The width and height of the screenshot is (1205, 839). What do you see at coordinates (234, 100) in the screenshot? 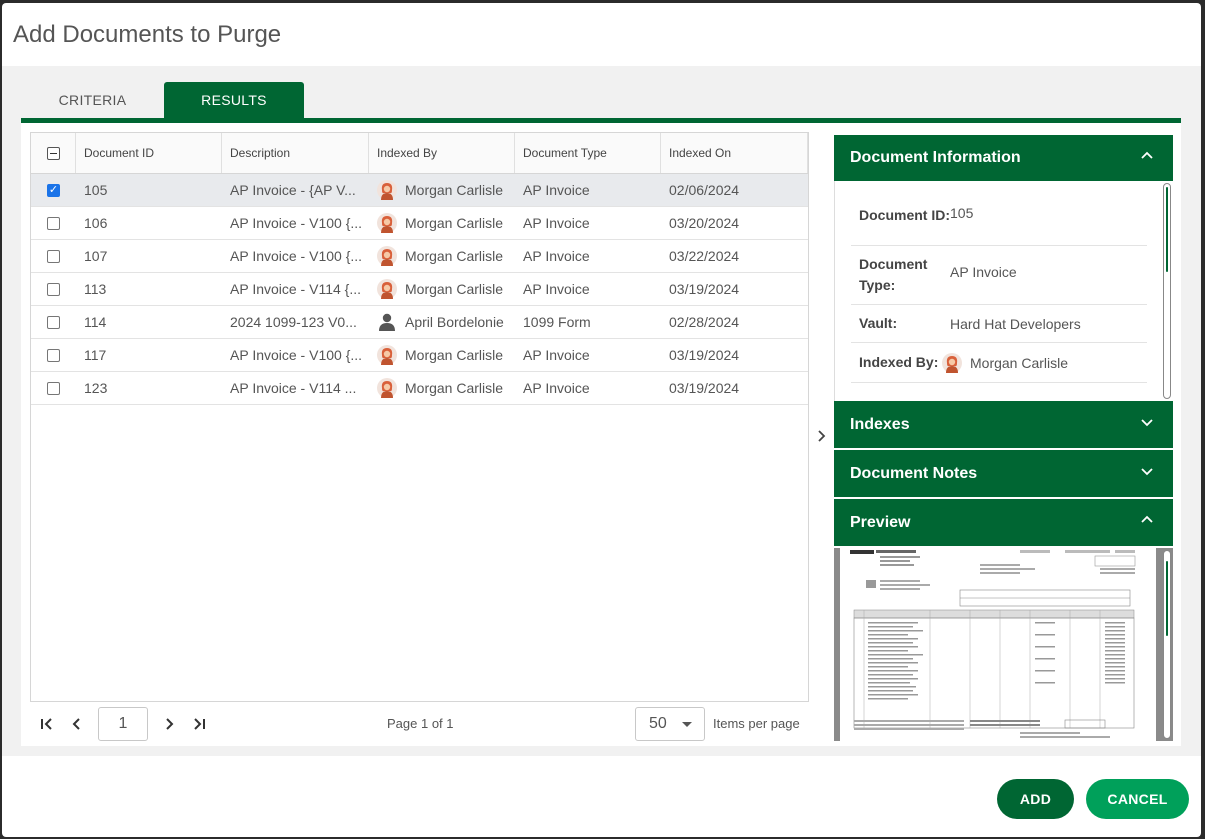
I see `tab-results: RESULTS` at bounding box center [234, 100].